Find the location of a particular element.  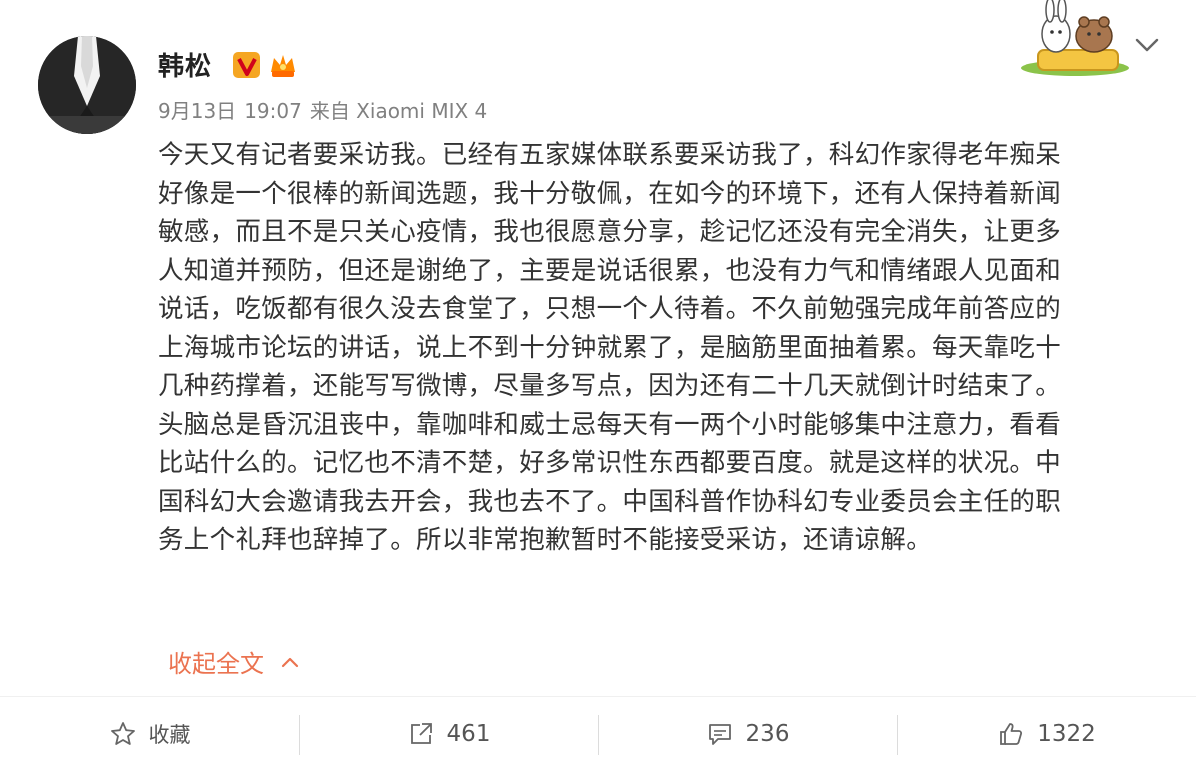

star-icon is located at coordinates (122, 733).